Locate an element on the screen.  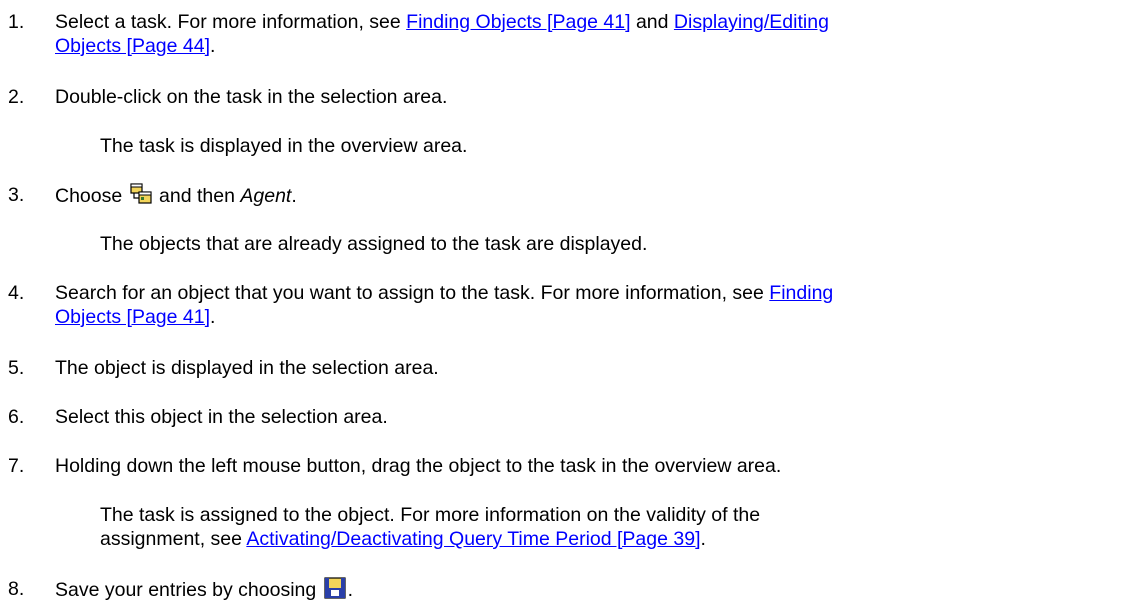
hierarchy-icon is located at coordinates (141, 197).